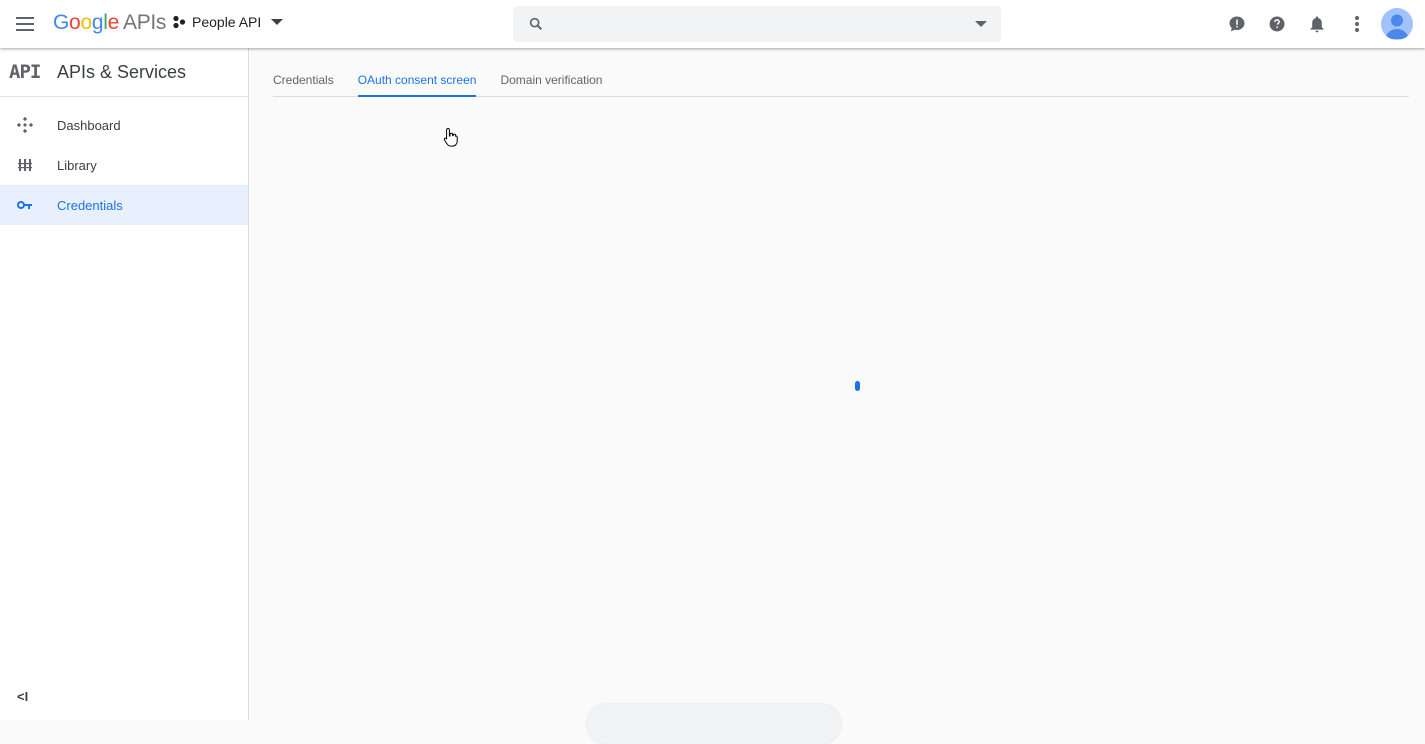 Image resolution: width=1425 pixels, height=744 pixels. I want to click on tab-oauth-consent-screen: OAuth consent screen, so click(417, 80).